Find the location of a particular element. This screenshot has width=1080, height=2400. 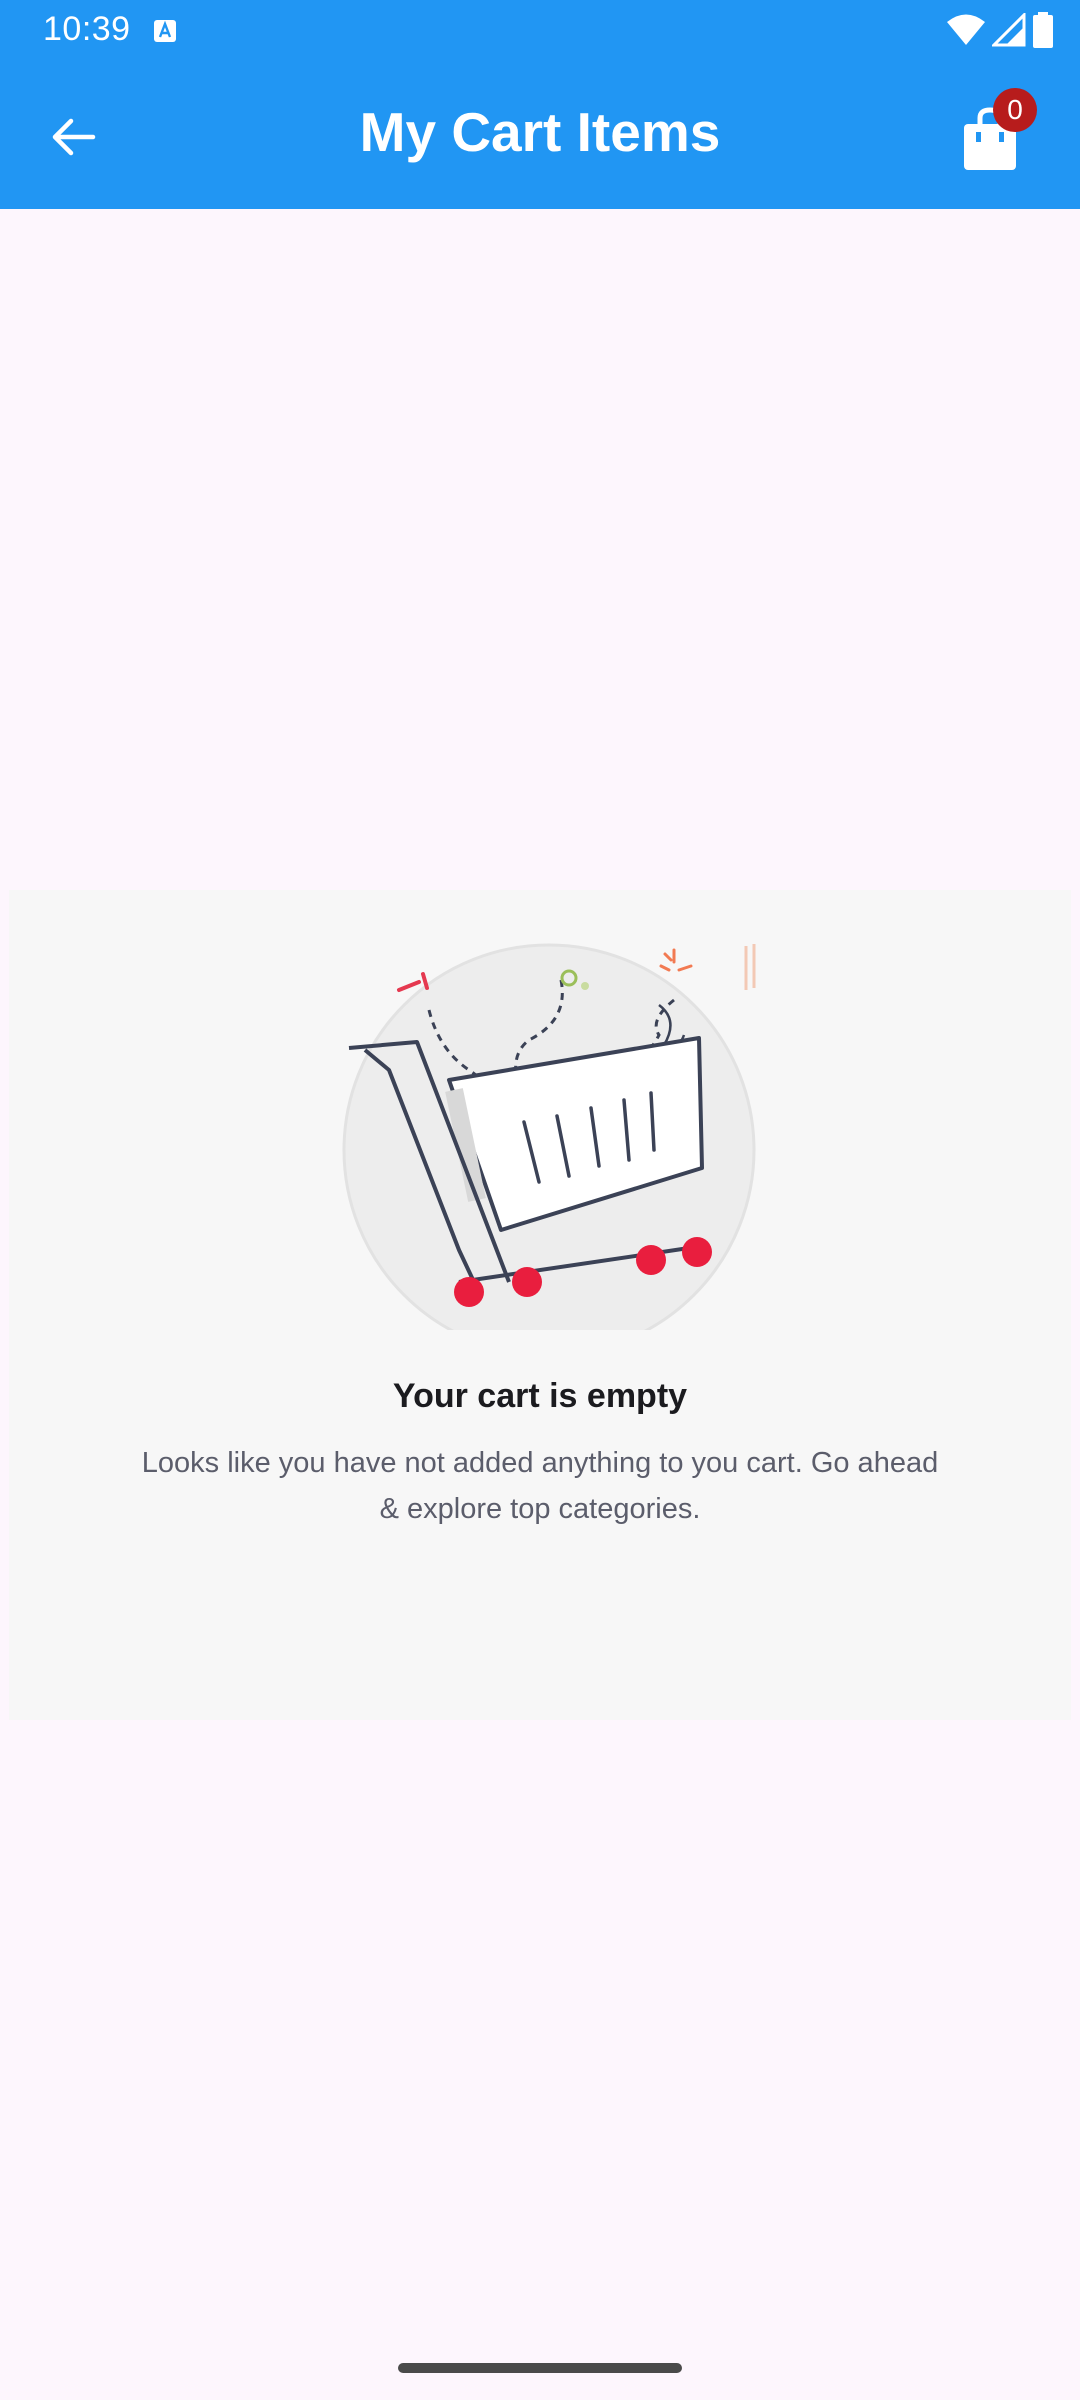

page-title: My Cart Items is located at coordinates (540, 132).